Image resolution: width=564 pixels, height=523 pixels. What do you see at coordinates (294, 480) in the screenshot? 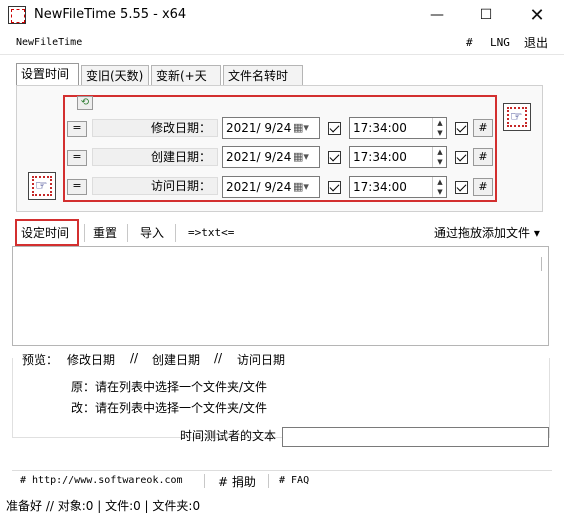
I see `faq-link: # FAQ` at bounding box center [294, 480].